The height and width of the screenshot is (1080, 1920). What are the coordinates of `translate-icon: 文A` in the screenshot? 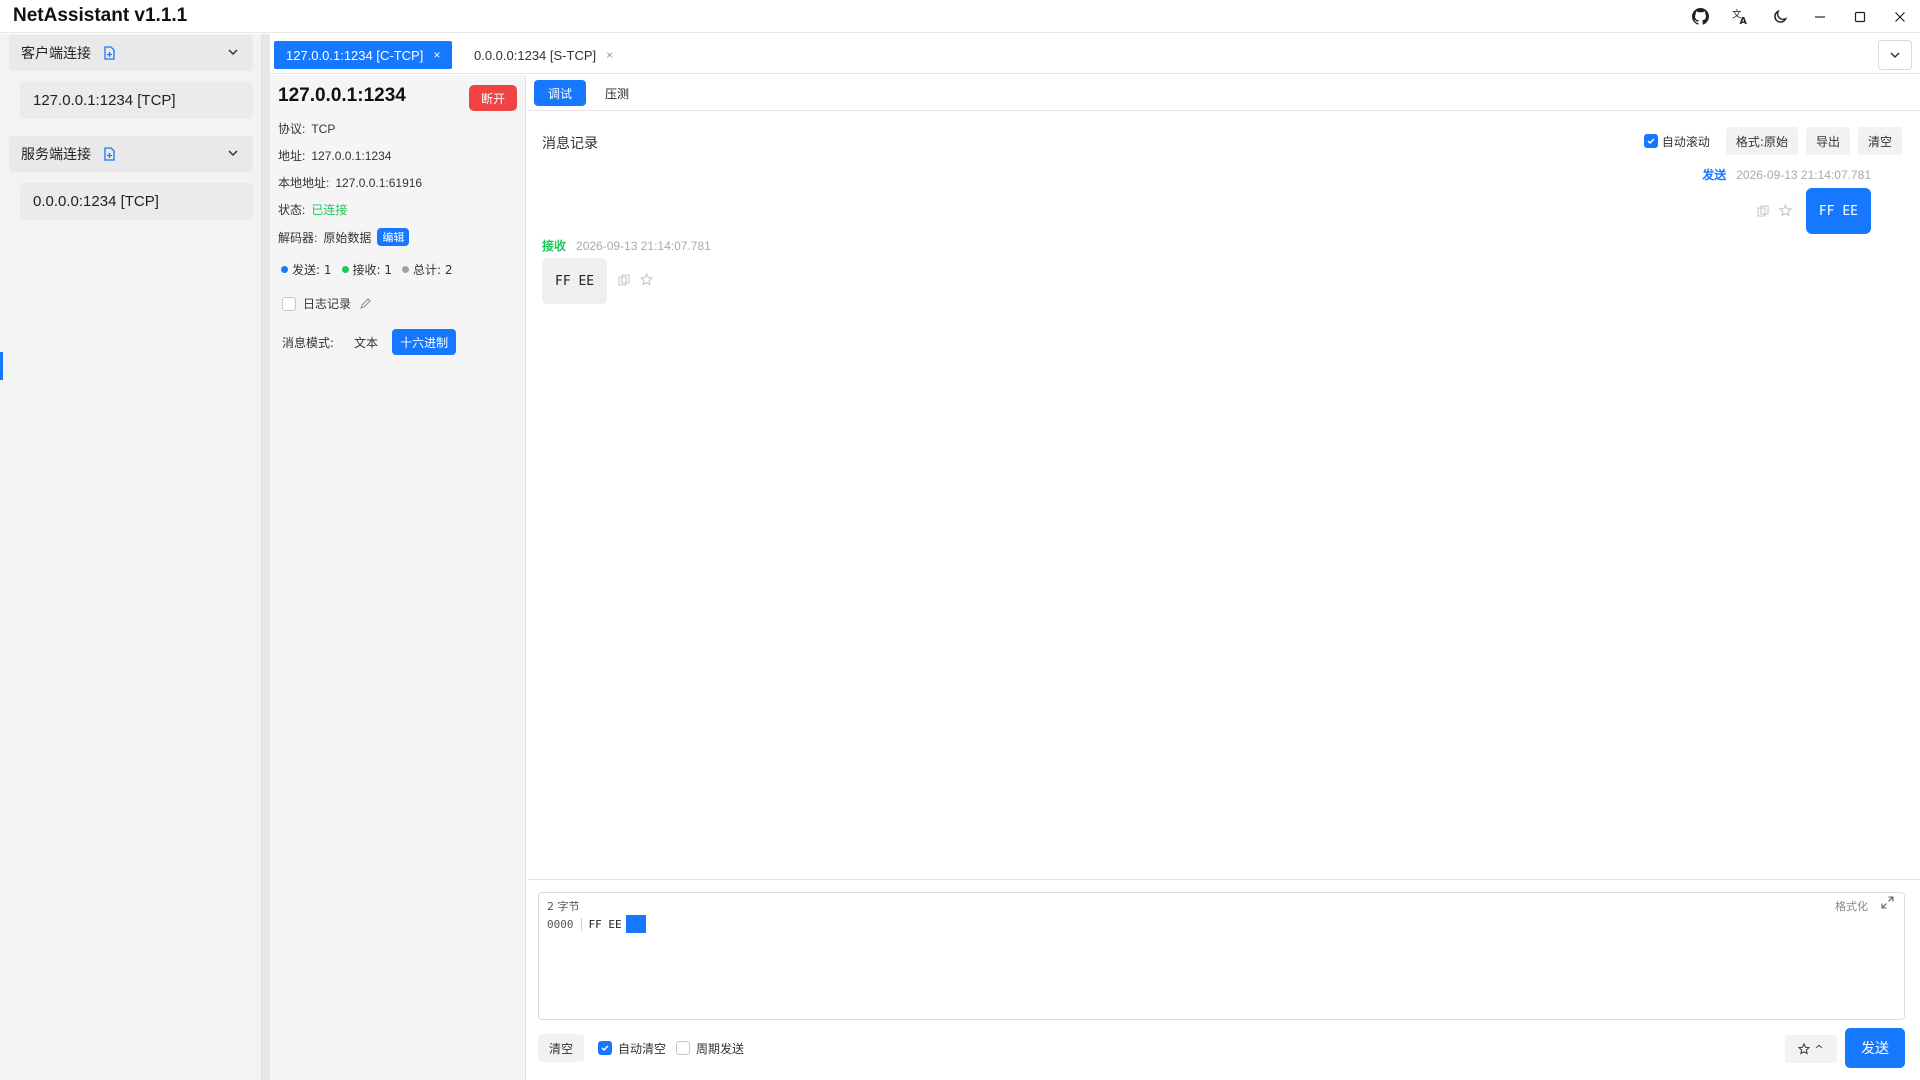 It's located at (1740, 16).